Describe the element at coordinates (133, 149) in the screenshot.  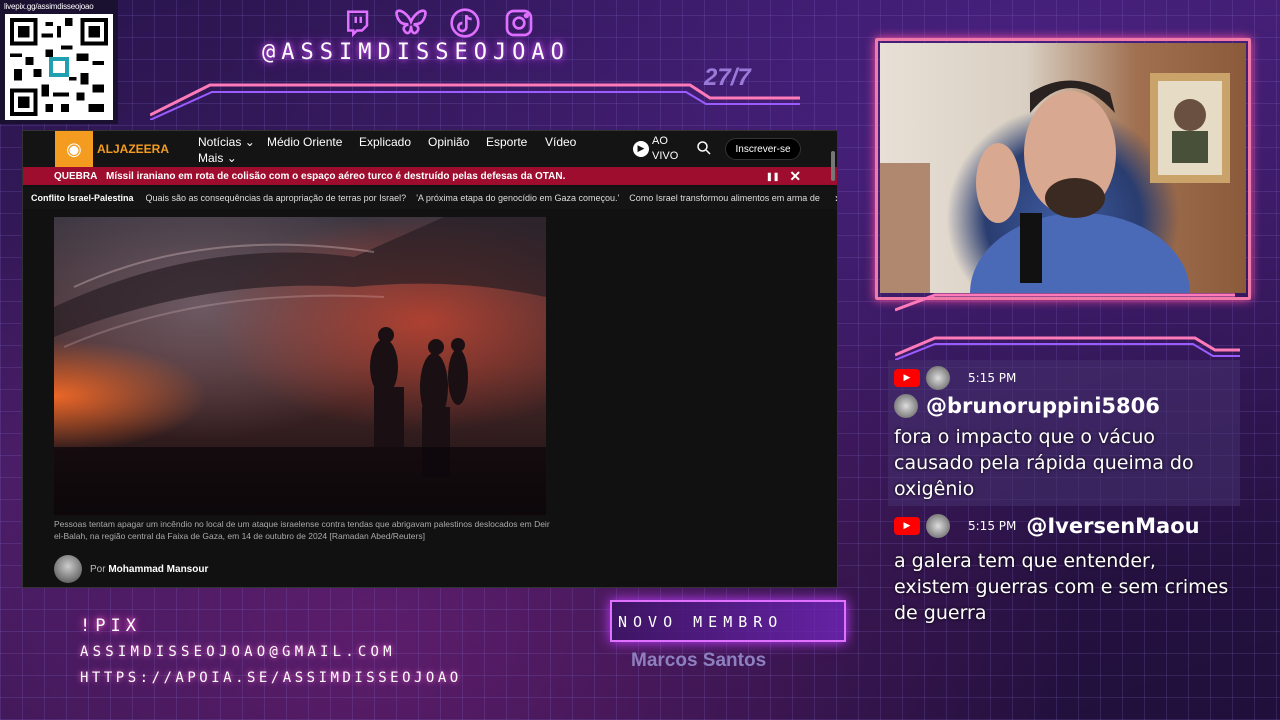
I see `brand-name: ALJAZEERA` at that location.